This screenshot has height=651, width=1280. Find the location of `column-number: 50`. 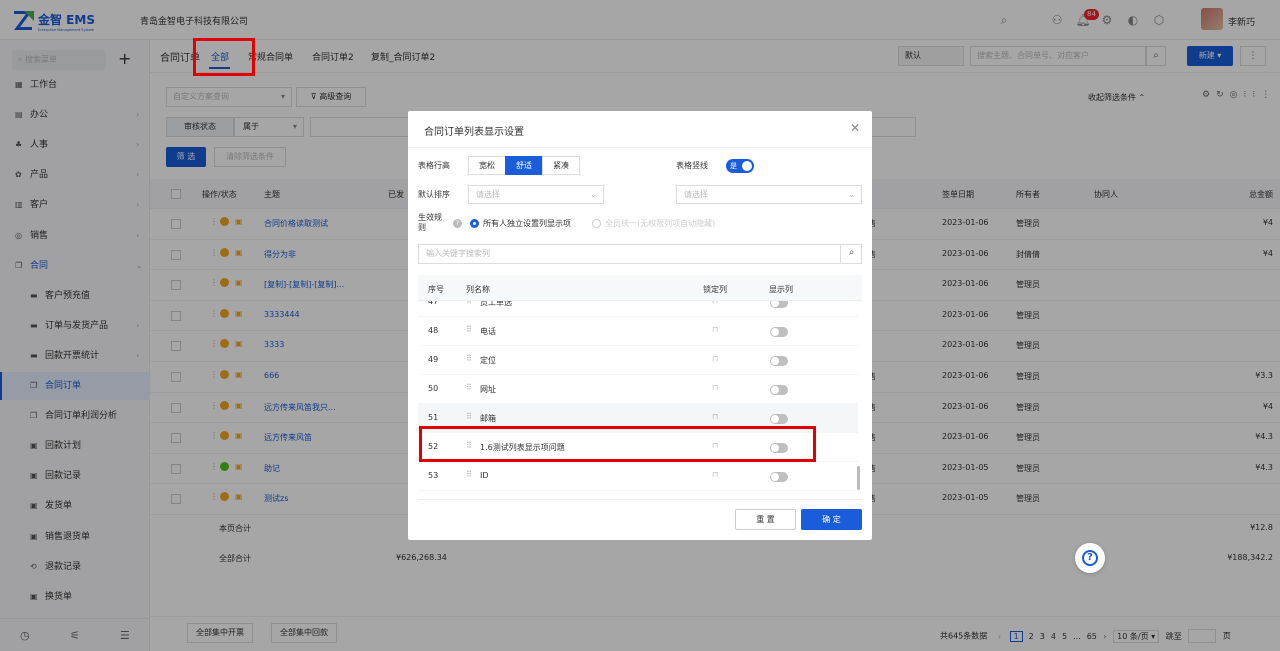

column-number: 50 is located at coordinates (433, 388).